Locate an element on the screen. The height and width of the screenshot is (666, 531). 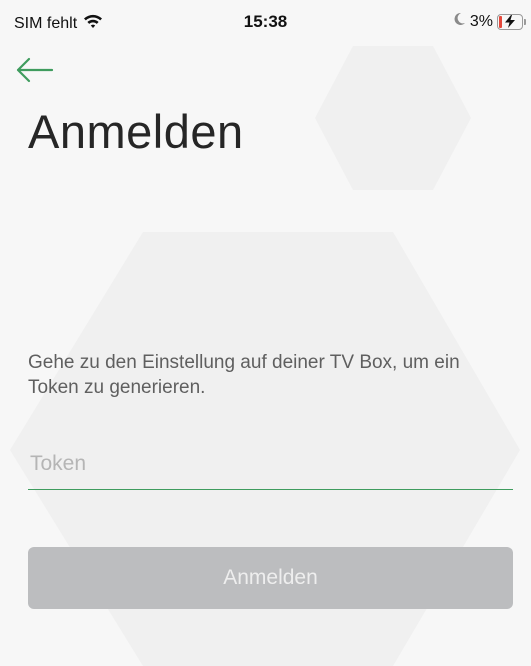
login-button: Anmelden is located at coordinates (270, 578).